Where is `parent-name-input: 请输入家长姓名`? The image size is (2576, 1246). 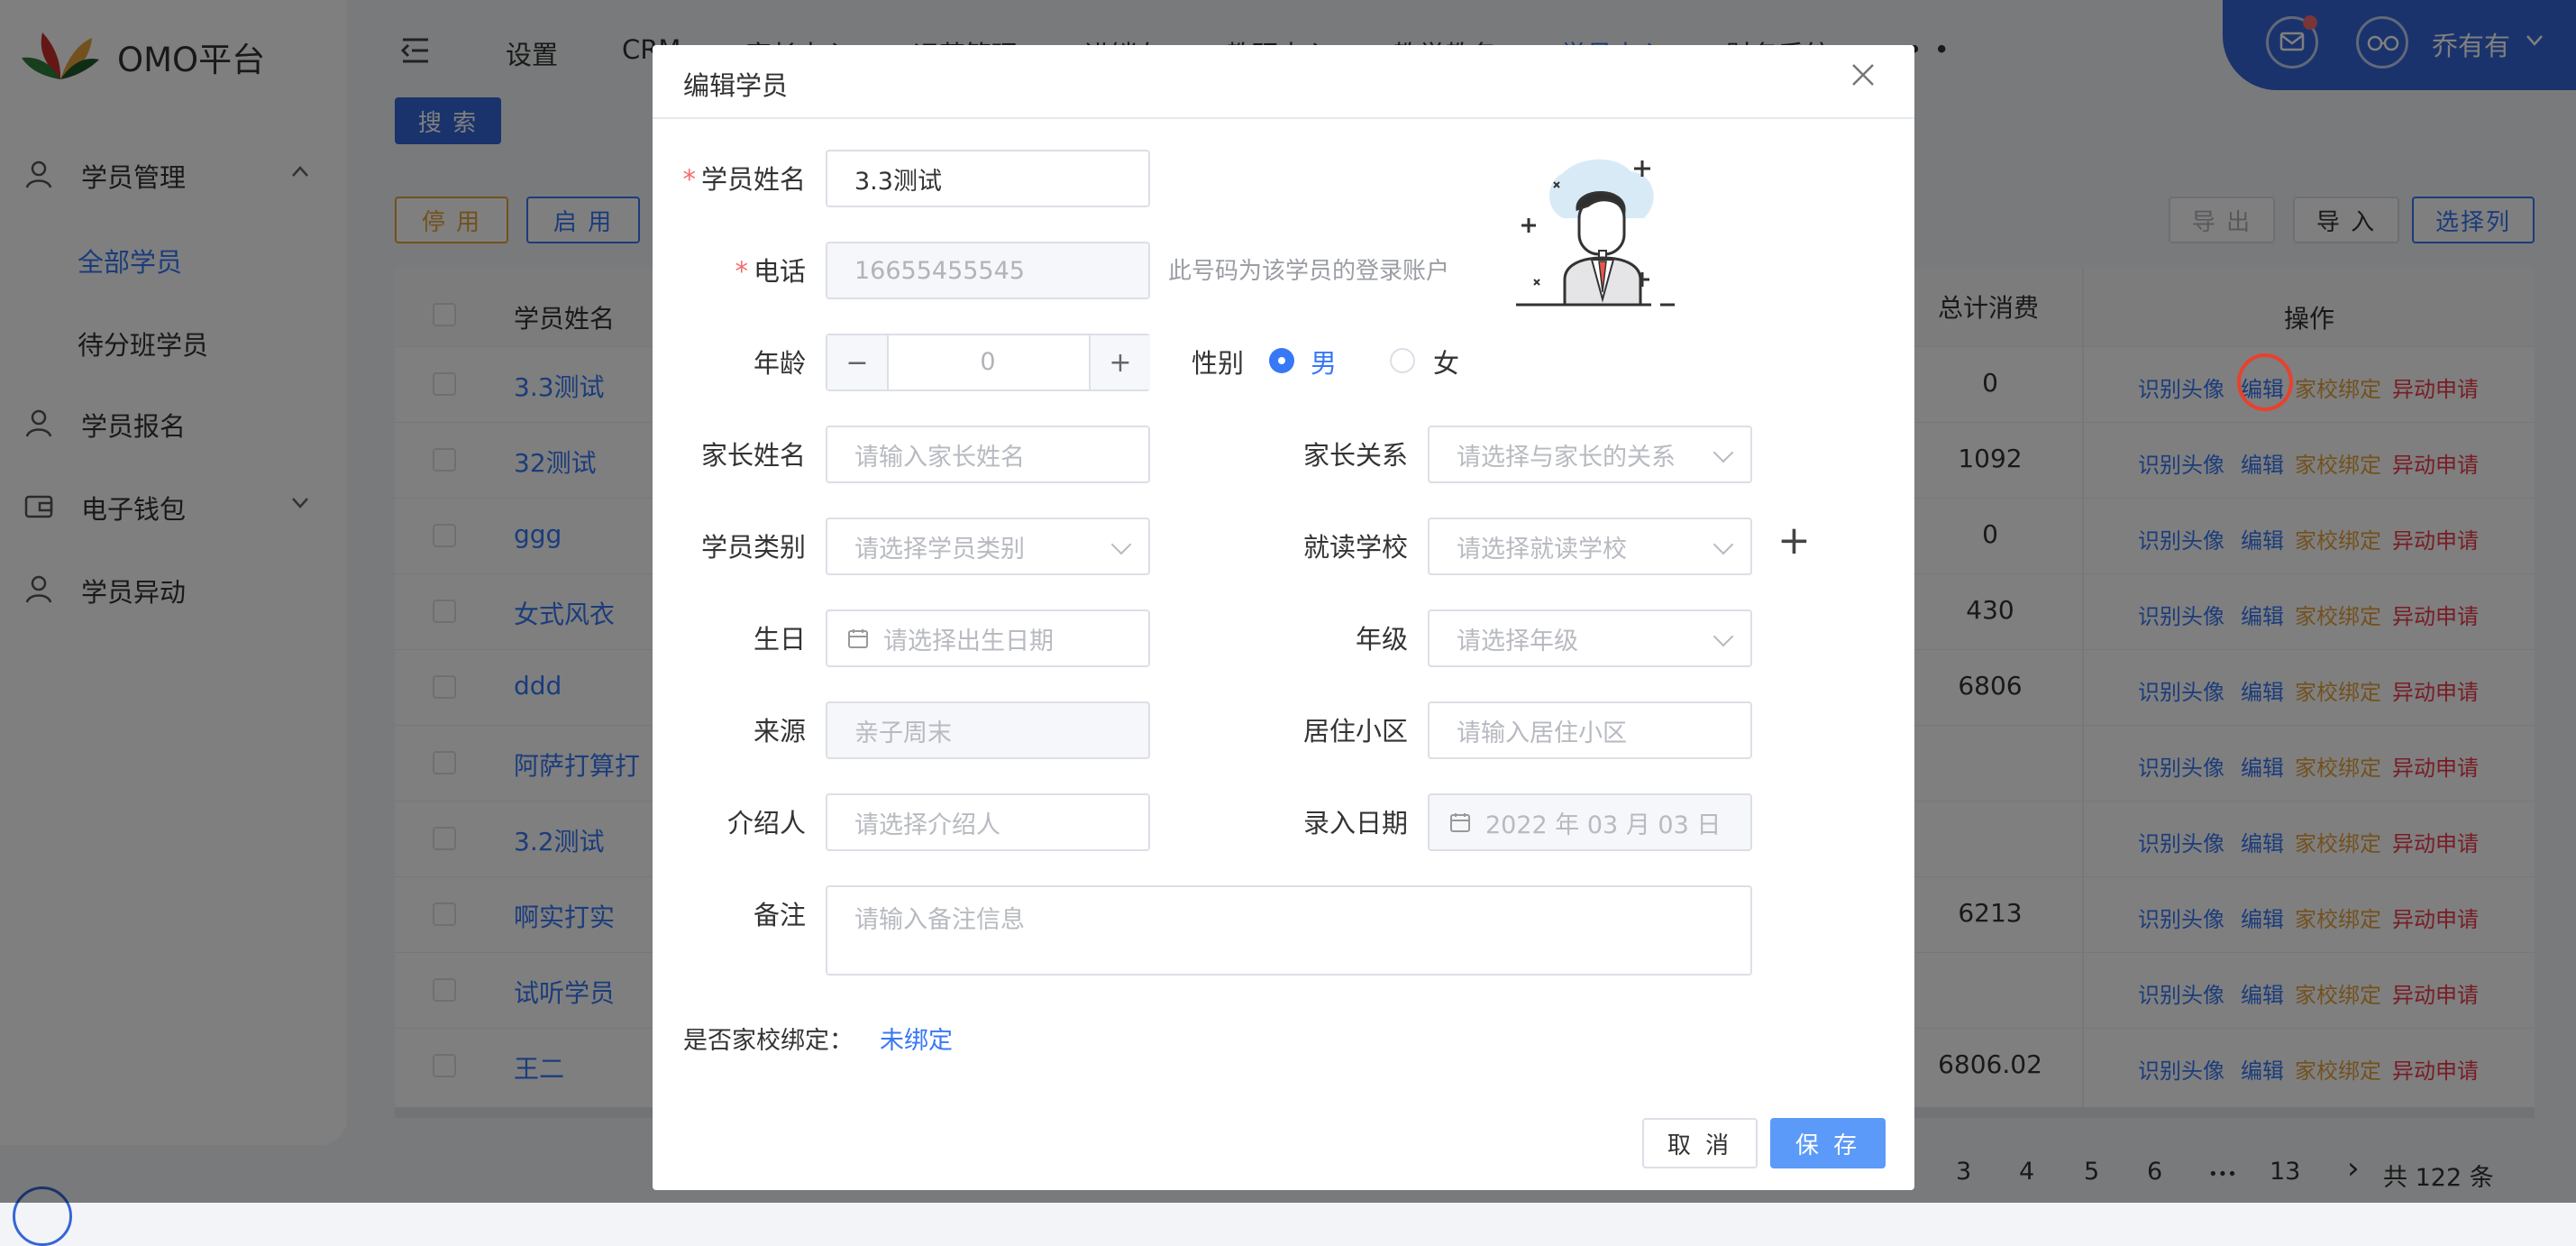
parent-name-input: 请输入家长姓名 is located at coordinates (988, 455).